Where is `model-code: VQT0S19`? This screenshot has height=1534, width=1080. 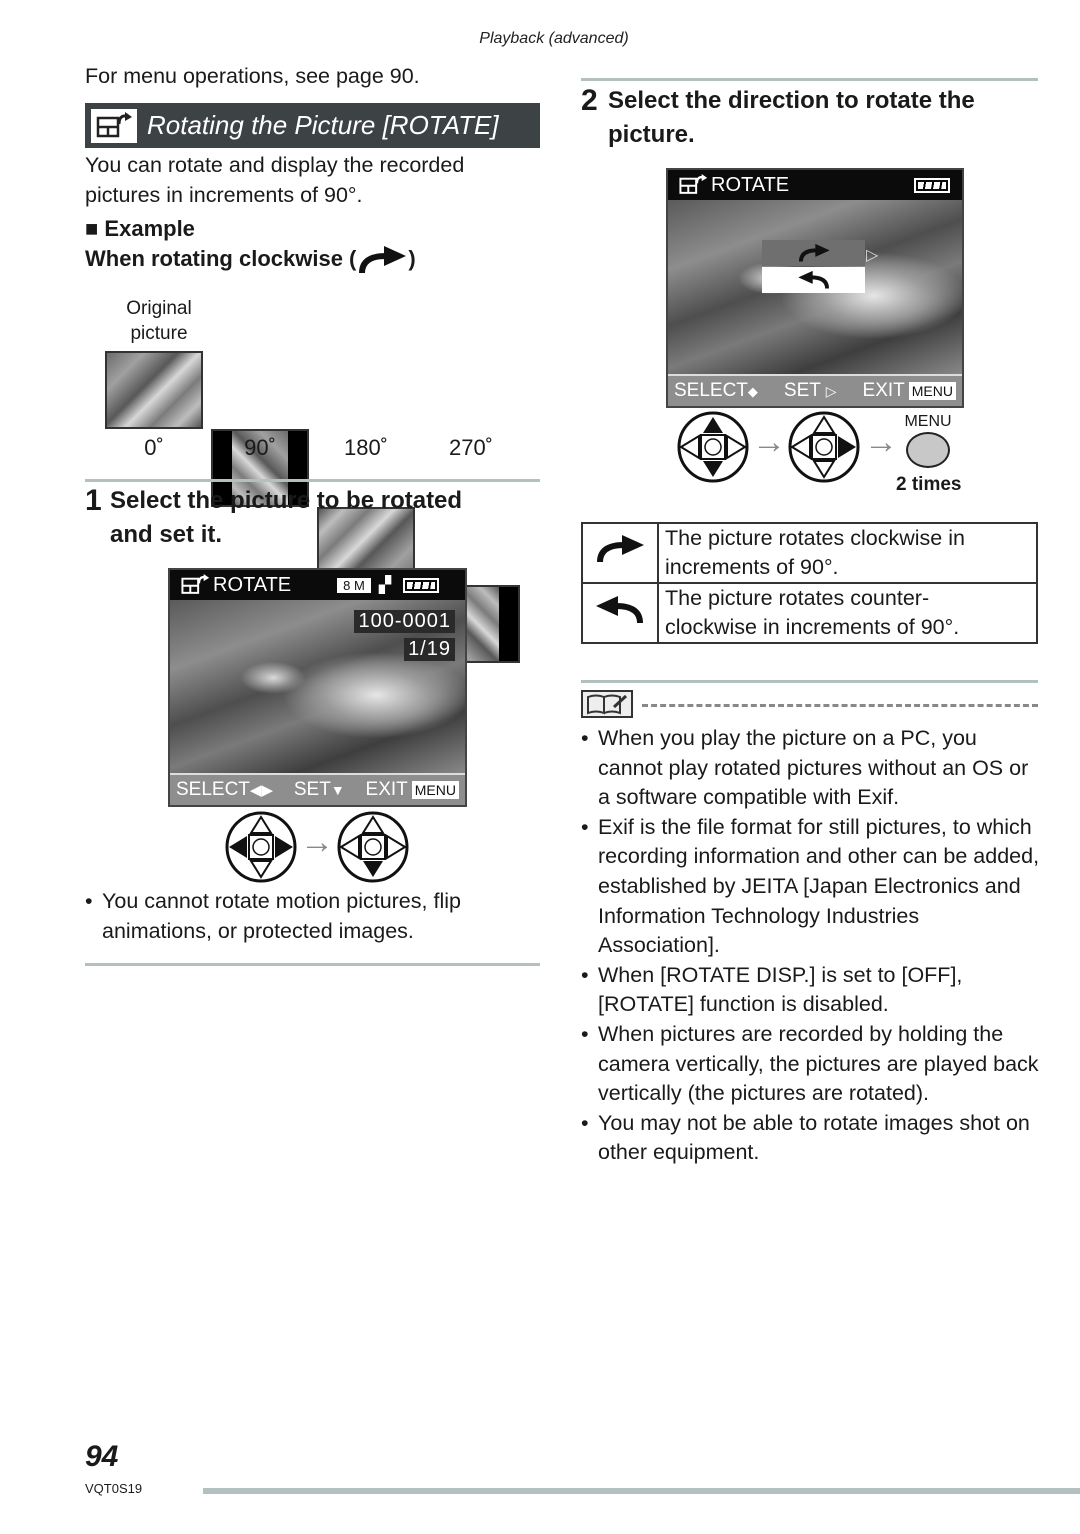 model-code: VQT0S19 is located at coordinates (114, 1488).